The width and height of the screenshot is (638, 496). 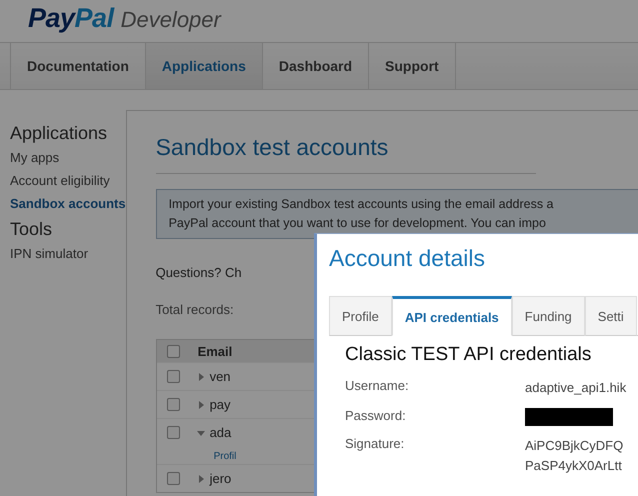 I want to click on table-cell: ada, so click(x=221, y=432).